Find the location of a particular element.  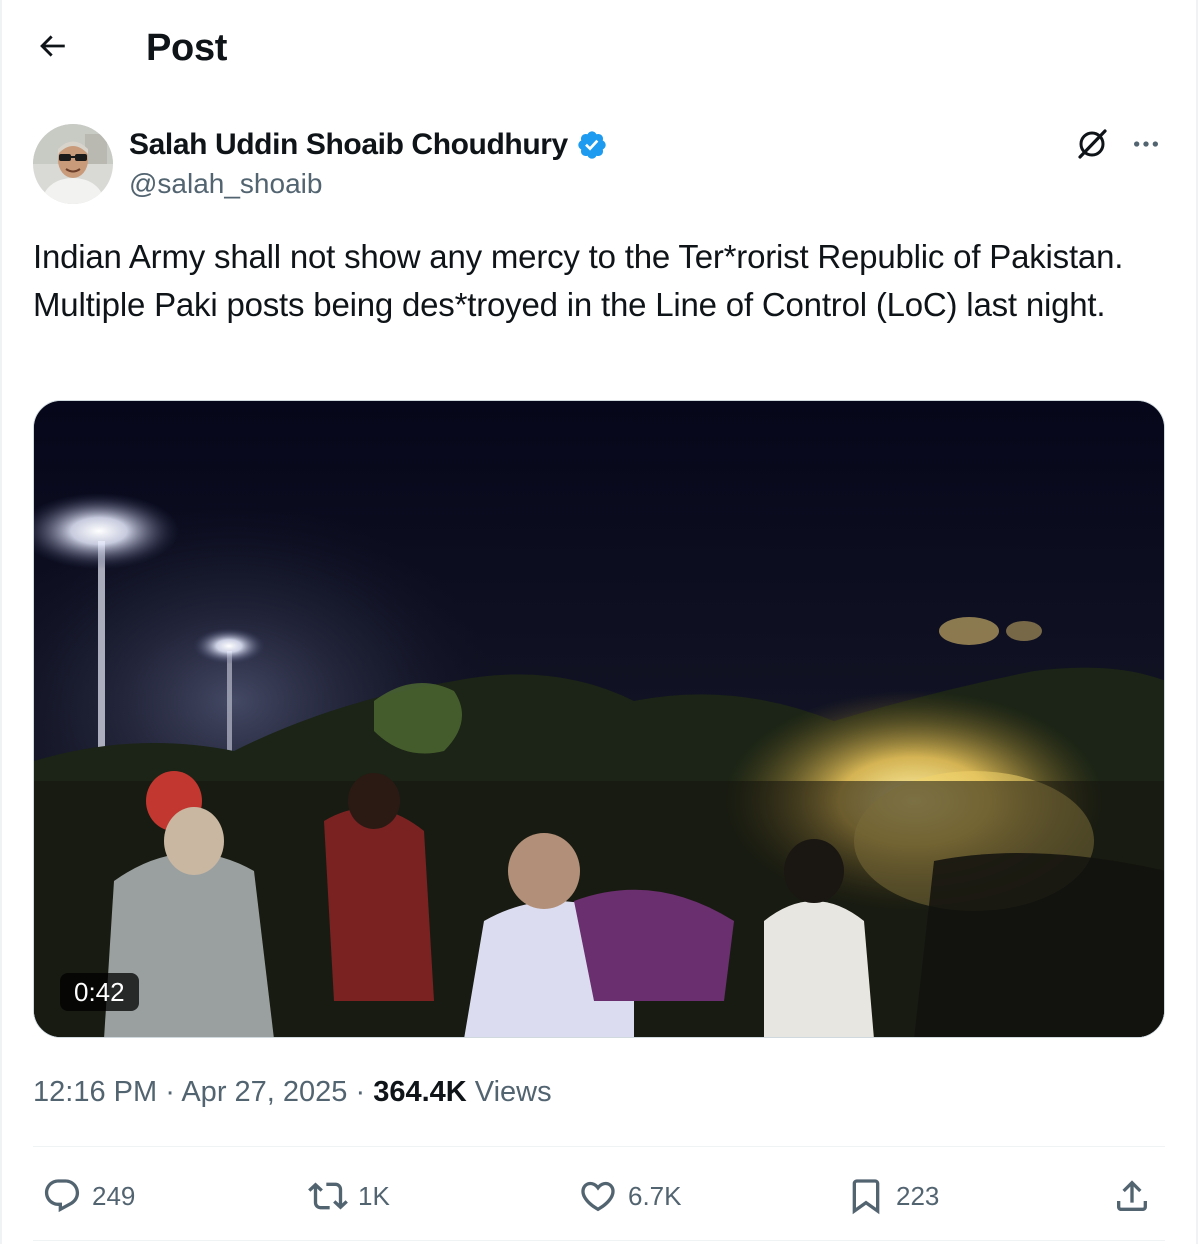

more-horizontal-icon is located at coordinates (1146, 146).